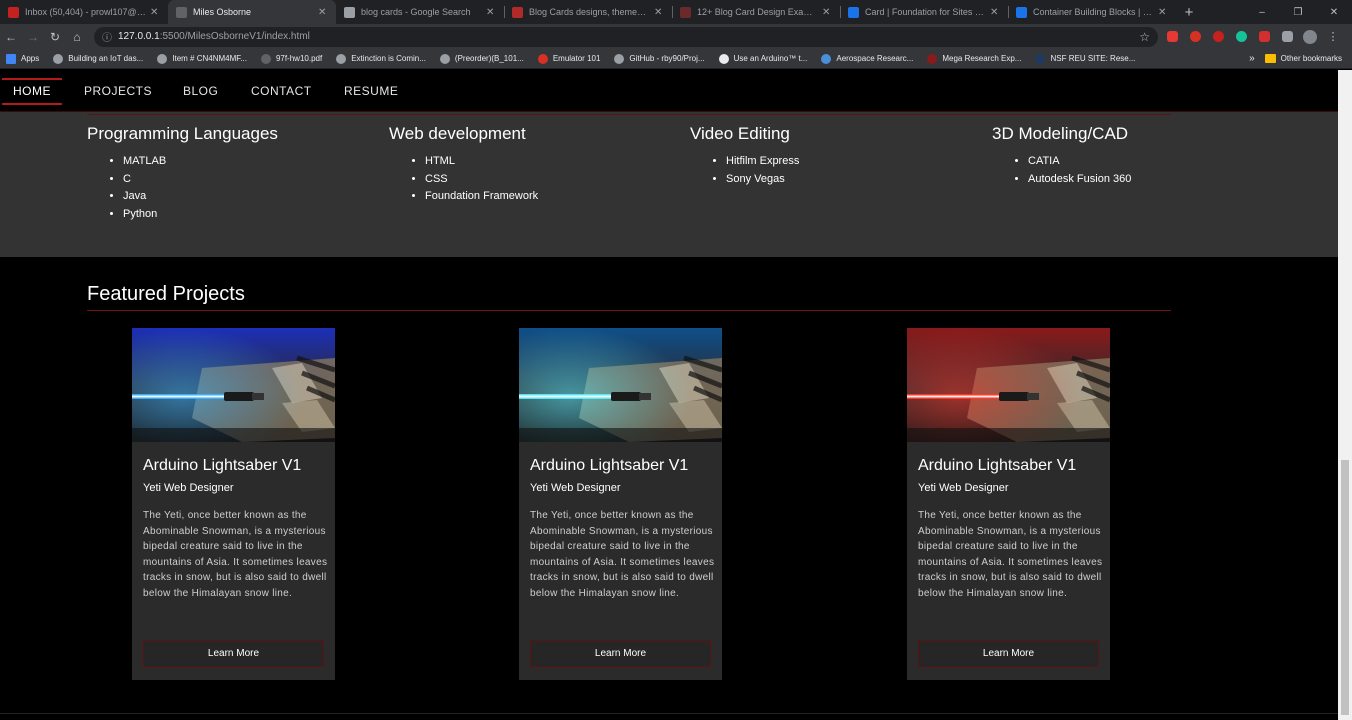 The width and height of the screenshot is (1352, 720). Describe the element at coordinates (1195, 37) in the screenshot. I see `shield-extension-icon` at that location.